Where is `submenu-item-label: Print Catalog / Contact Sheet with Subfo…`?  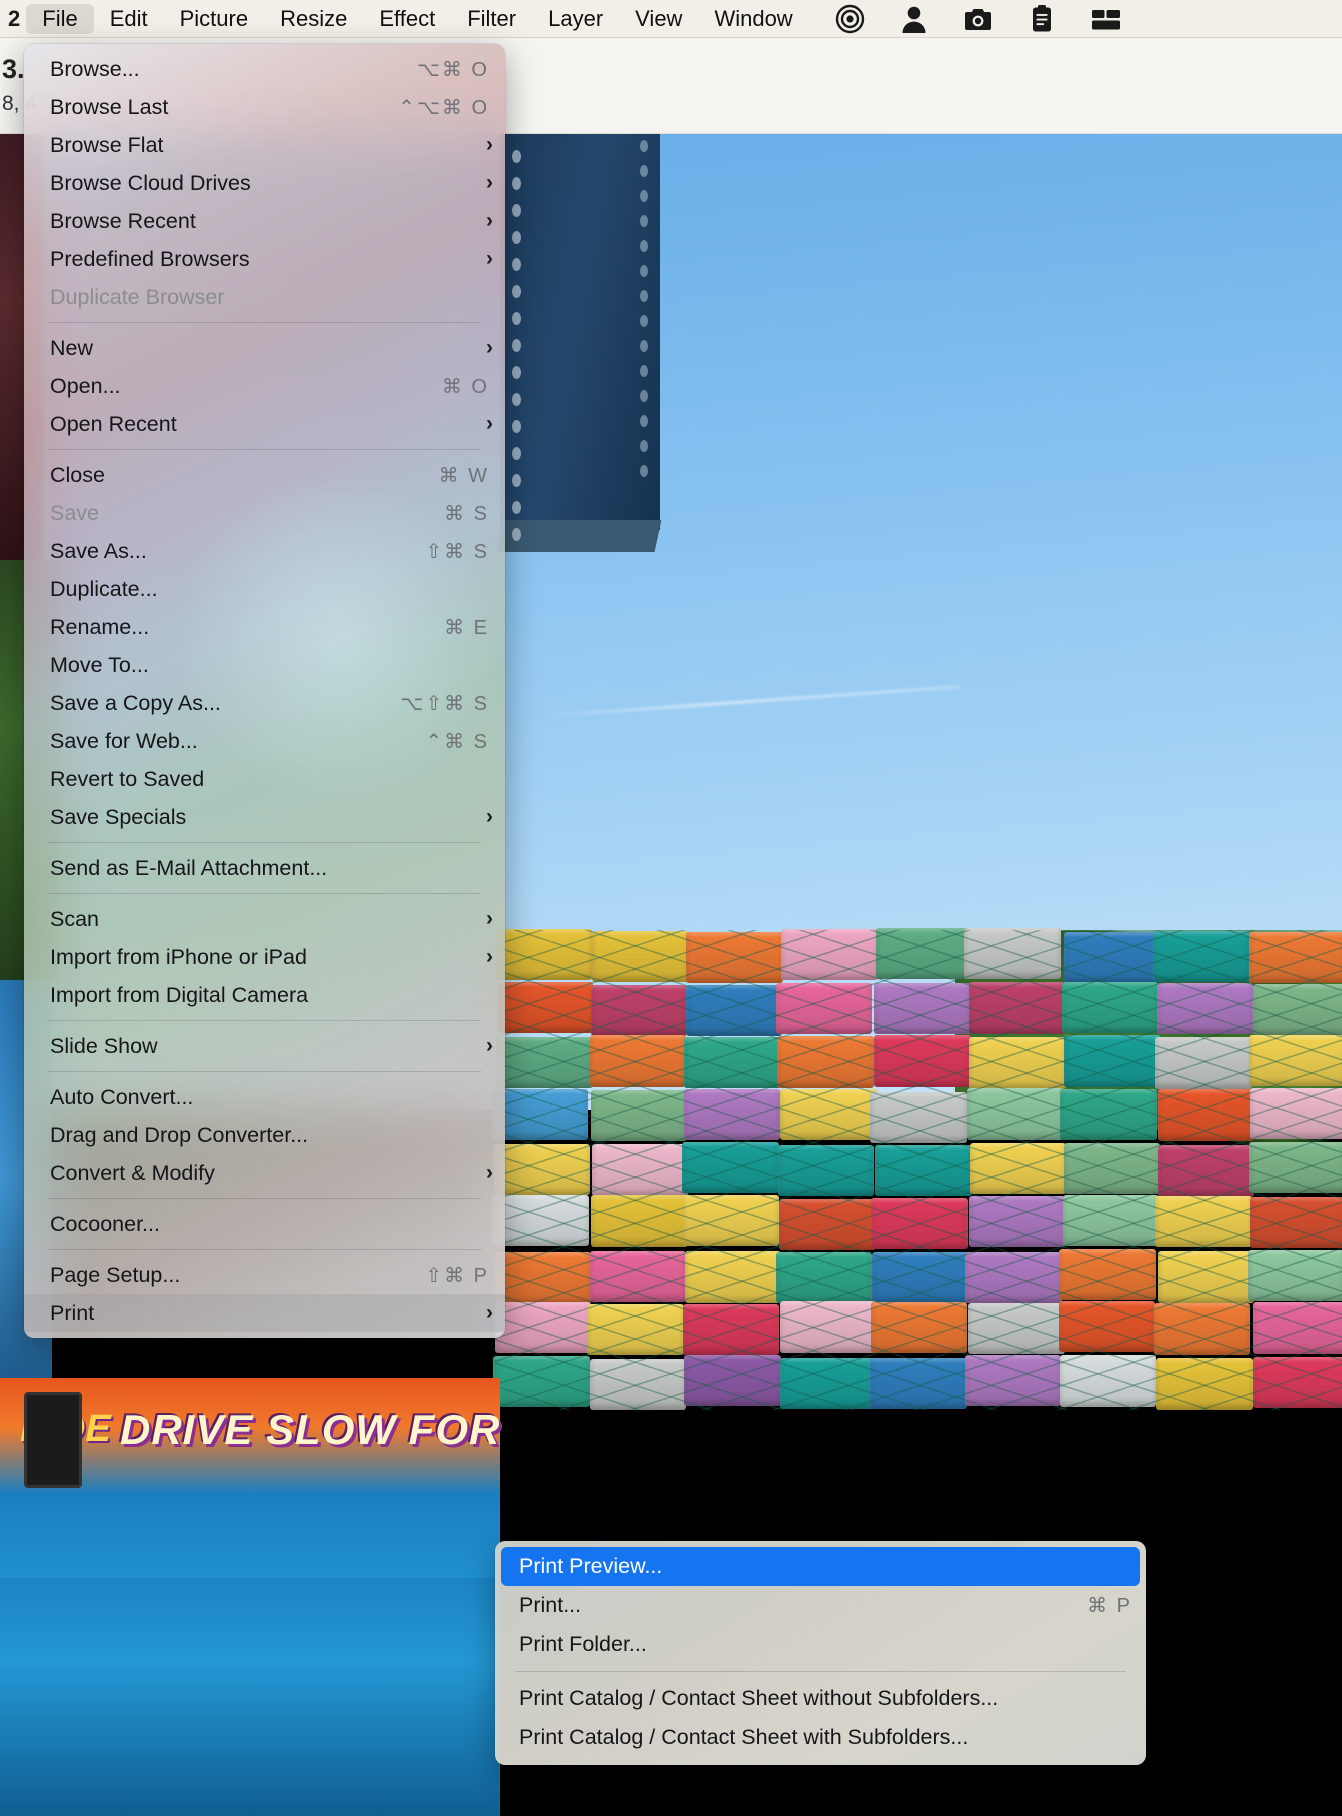 submenu-item-label: Print Catalog / Contact Sheet with Subfo… is located at coordinates (744, 1737).